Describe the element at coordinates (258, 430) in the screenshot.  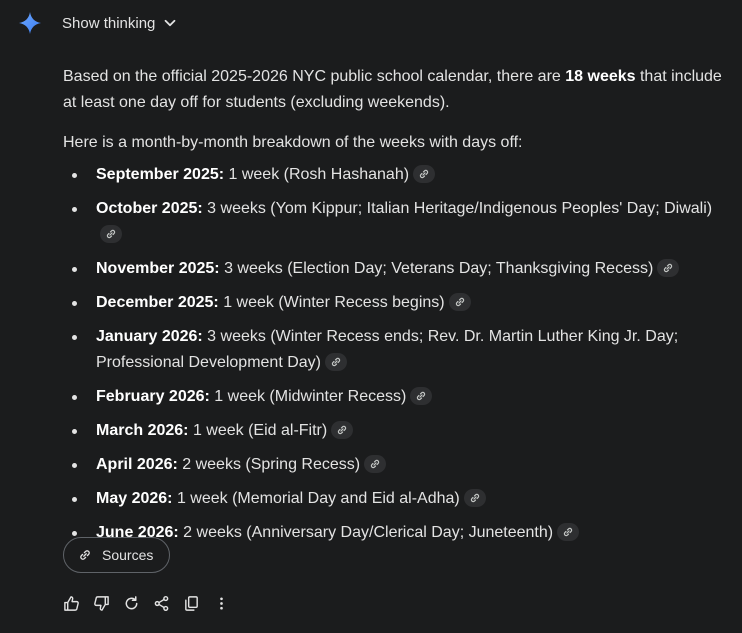
I see `month-detail: 1 week (Eid al-Fitr)` at that location.